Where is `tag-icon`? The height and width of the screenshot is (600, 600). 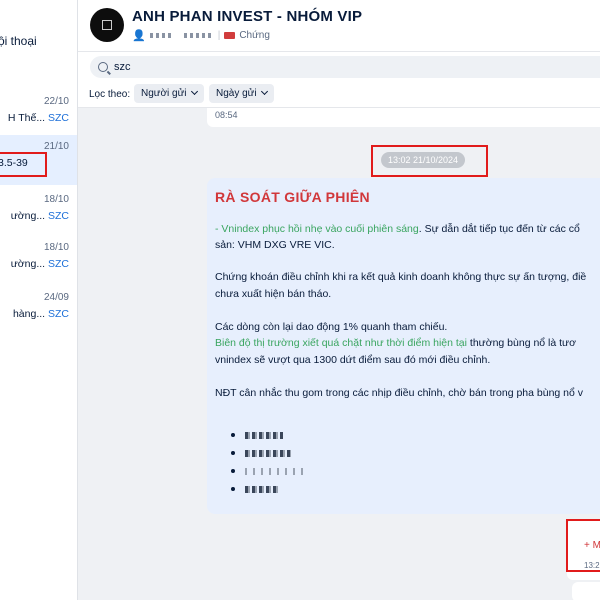
tag-icon is located at coordinates (230, 35).